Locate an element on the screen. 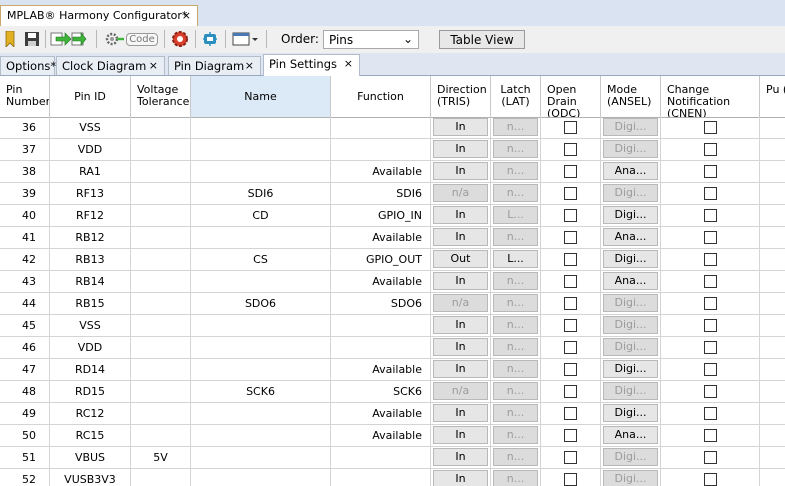  col-mode-header: Mode (ANSEL) is located at coordinates (631, 97).